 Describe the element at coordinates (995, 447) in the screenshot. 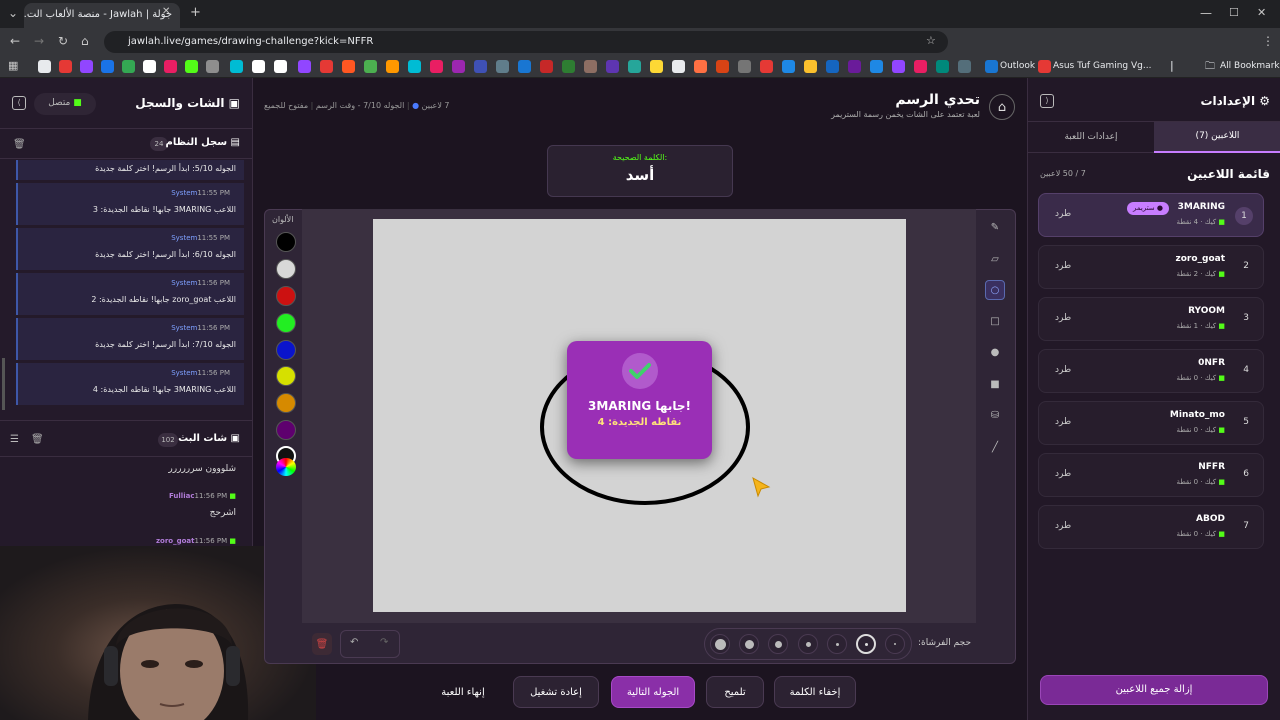

I see `line-tool-icon: ╱` at that location.